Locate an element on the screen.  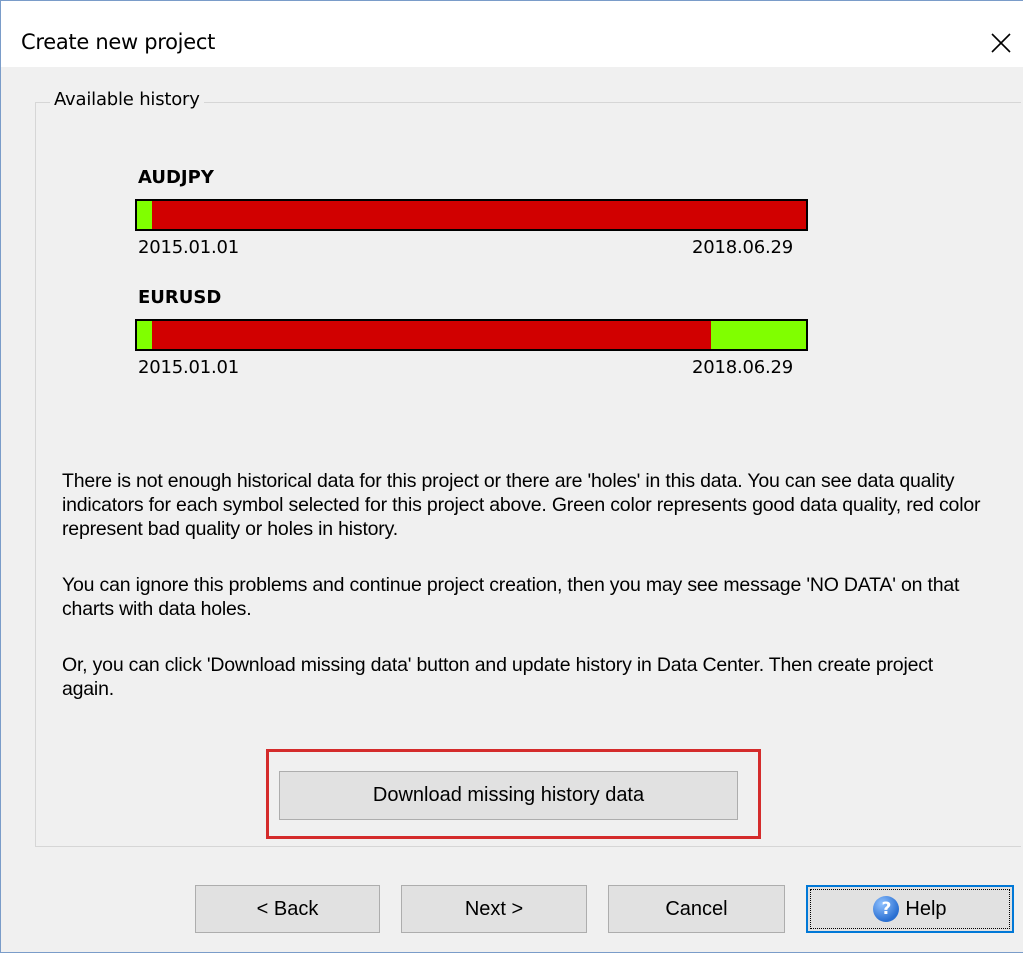
close-icon is located at coordinates (1001, 43).